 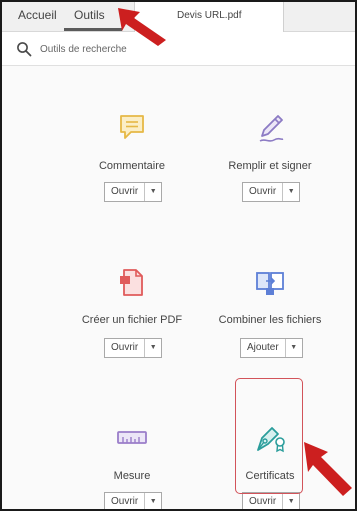 What do you see at coordinates (132, 320) in the screenshot?
I see `tool-label: Créer un fichier PDF` at bounding box center [132, 320].